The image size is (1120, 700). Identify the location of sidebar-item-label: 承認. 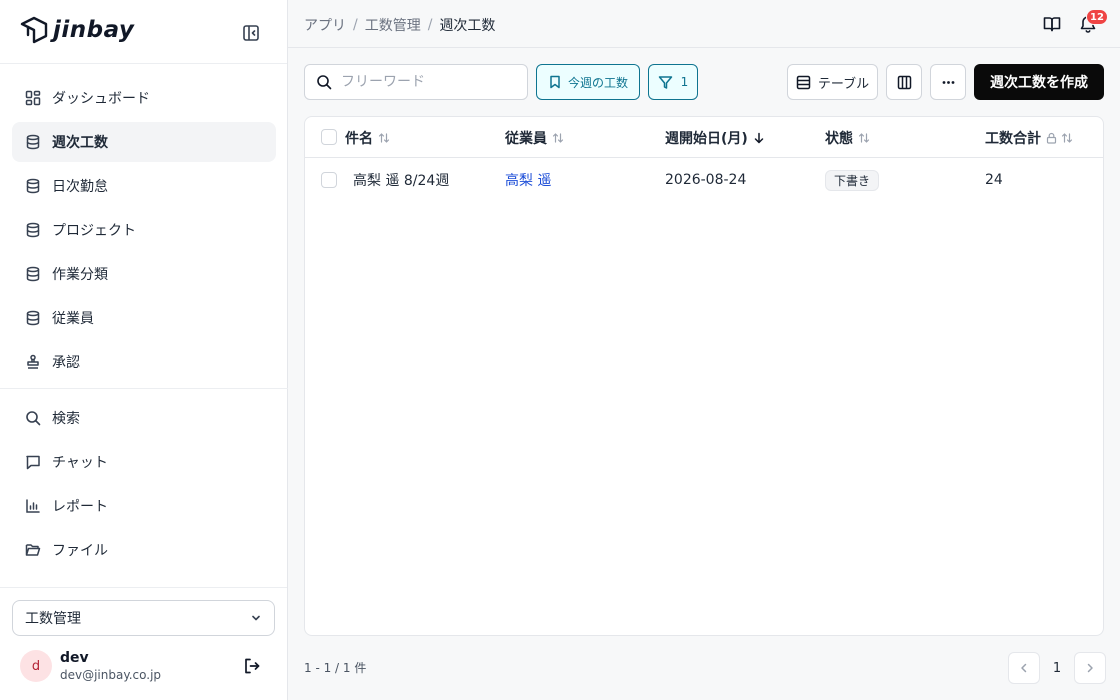
(66, 363).